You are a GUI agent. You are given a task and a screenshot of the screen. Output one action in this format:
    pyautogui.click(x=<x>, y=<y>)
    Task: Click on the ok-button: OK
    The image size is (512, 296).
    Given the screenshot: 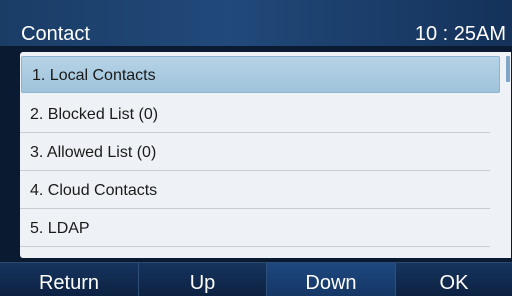 What is the action you would take?
    pyautogui.click(x=454, y=279)
    